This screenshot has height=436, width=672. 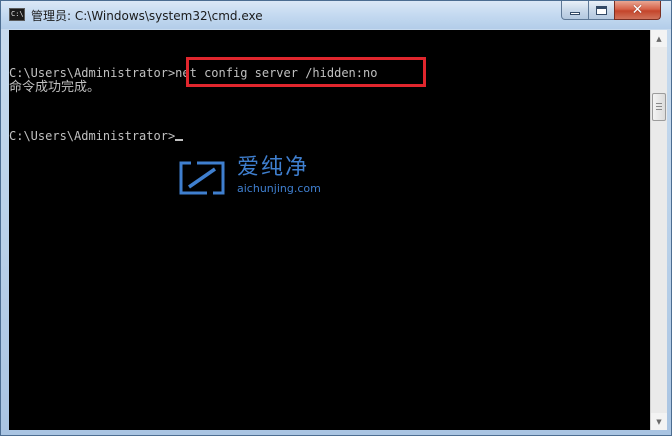 I want to click on title-bar: C:\ 管理员: C:\Windows\system32\cmd.exe ✕, so click(x=336, y=15).